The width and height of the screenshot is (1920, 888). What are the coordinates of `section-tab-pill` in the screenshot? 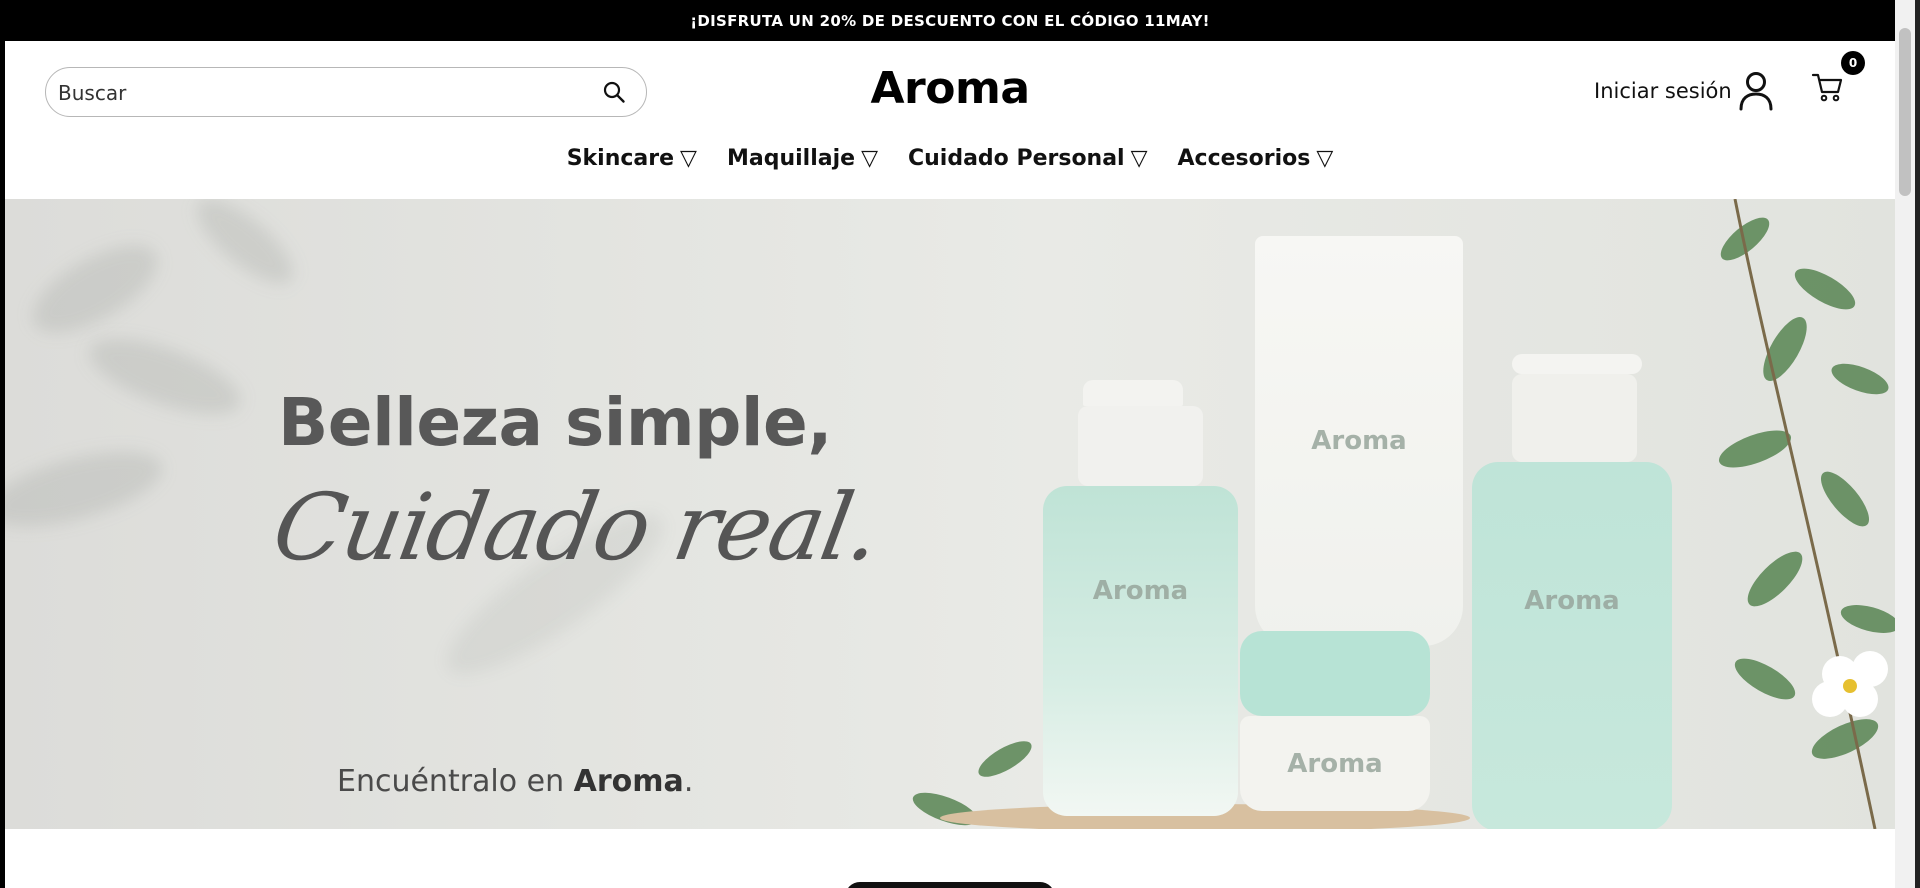 It's located at (950, 885).